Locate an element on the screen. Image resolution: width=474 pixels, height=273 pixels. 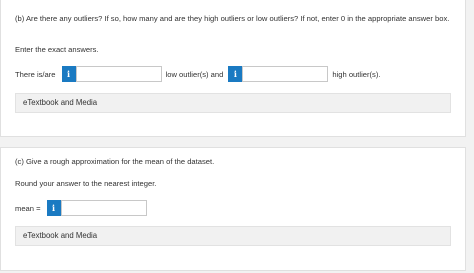
mean-answer-row: mean = i is located at coordinates (81, 208).